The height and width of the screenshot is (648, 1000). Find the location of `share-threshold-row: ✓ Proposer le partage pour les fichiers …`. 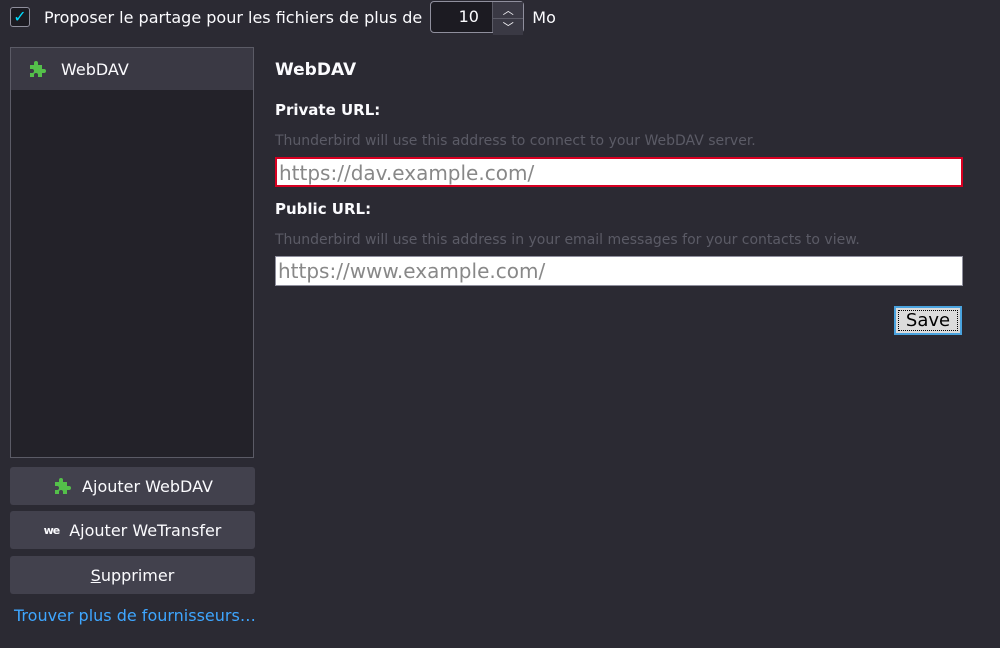

share-threshold-row: ✓ Proposer le partage pour les fichiers … is located at coordinates (283, 17).